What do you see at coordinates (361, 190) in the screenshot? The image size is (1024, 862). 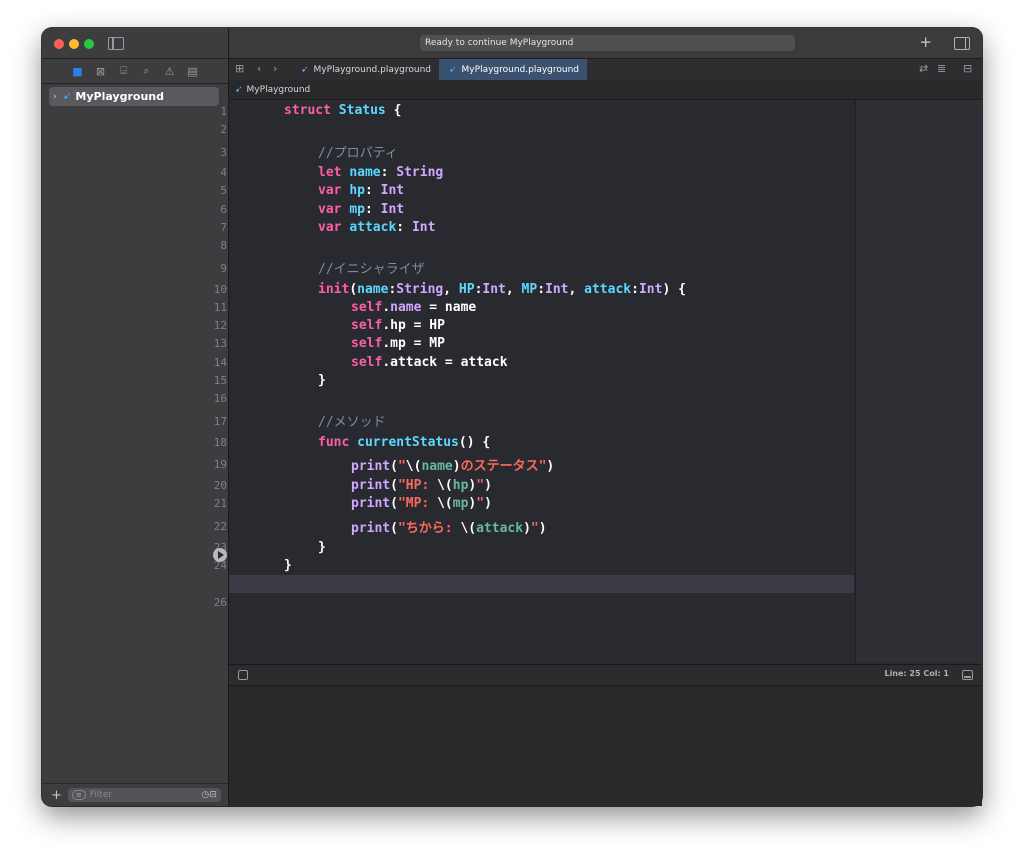 I see `code-line: var hp: Int` at bounding box center [361, 190].